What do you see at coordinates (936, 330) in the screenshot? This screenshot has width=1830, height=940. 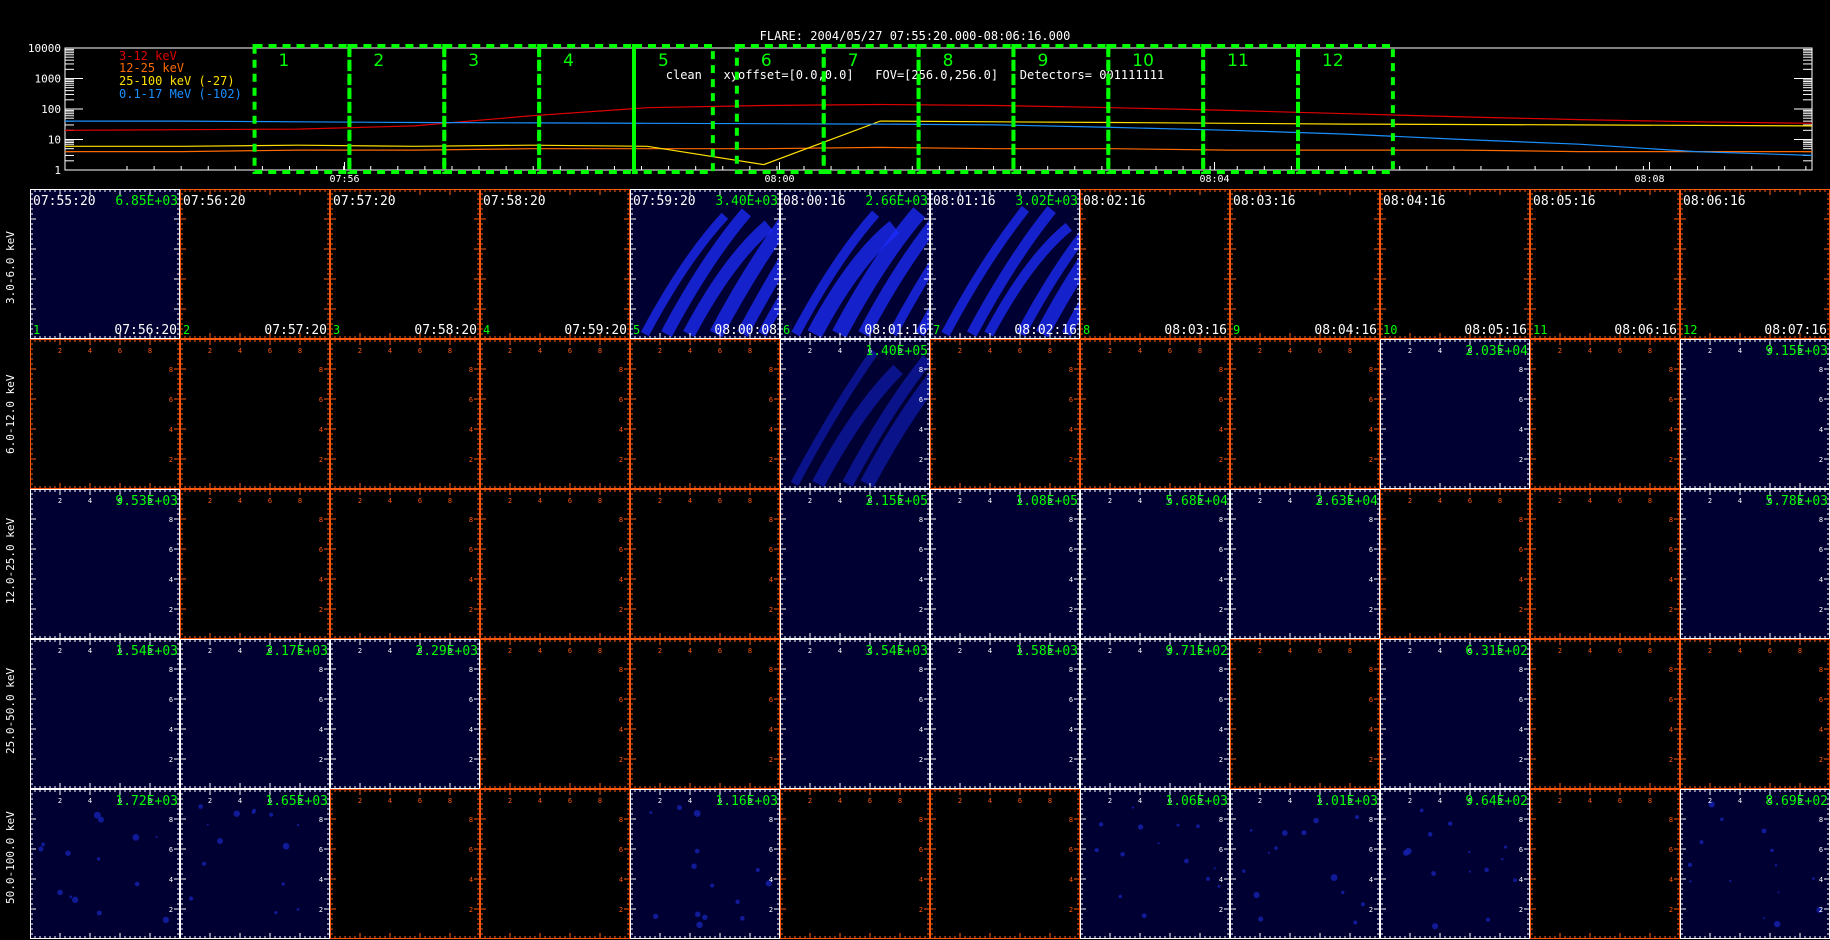 I see `panel-index: 7` at bounding box center [936, 330].